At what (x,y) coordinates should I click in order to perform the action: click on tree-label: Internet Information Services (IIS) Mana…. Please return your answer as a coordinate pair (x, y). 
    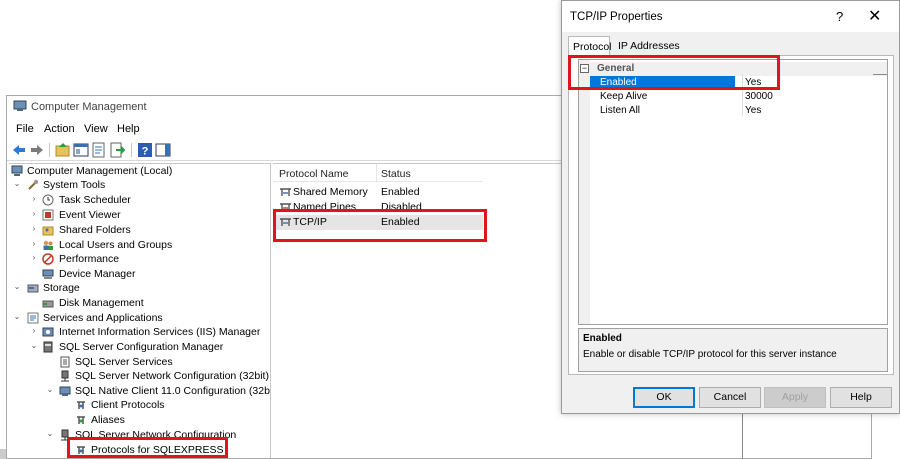
    Looking at the image, I should click on (160, 332).